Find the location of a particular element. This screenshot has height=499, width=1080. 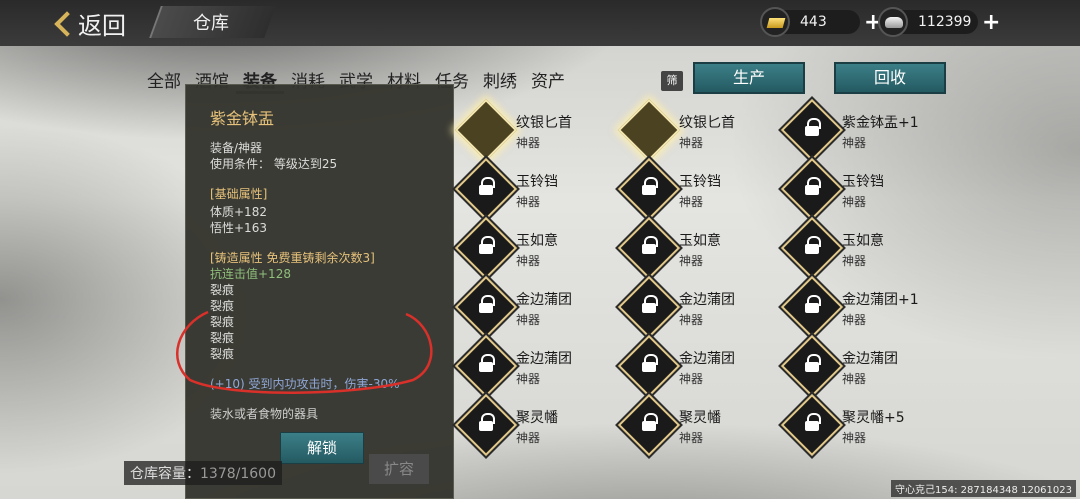

item-detail-requirement: 使用条件： 等级达到25 is located at coordinates (274, 164).